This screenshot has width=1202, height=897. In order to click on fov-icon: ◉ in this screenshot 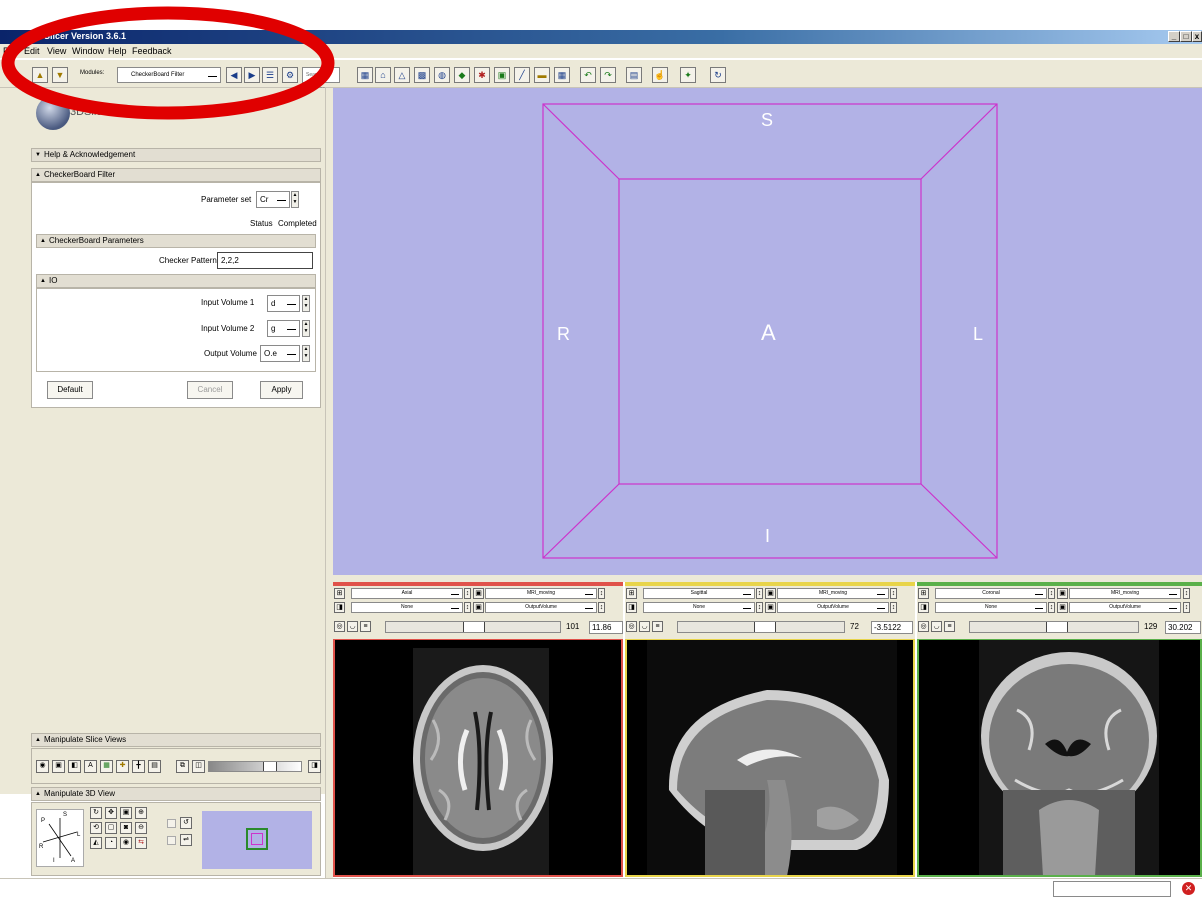, I will do `click(42, 766)`.